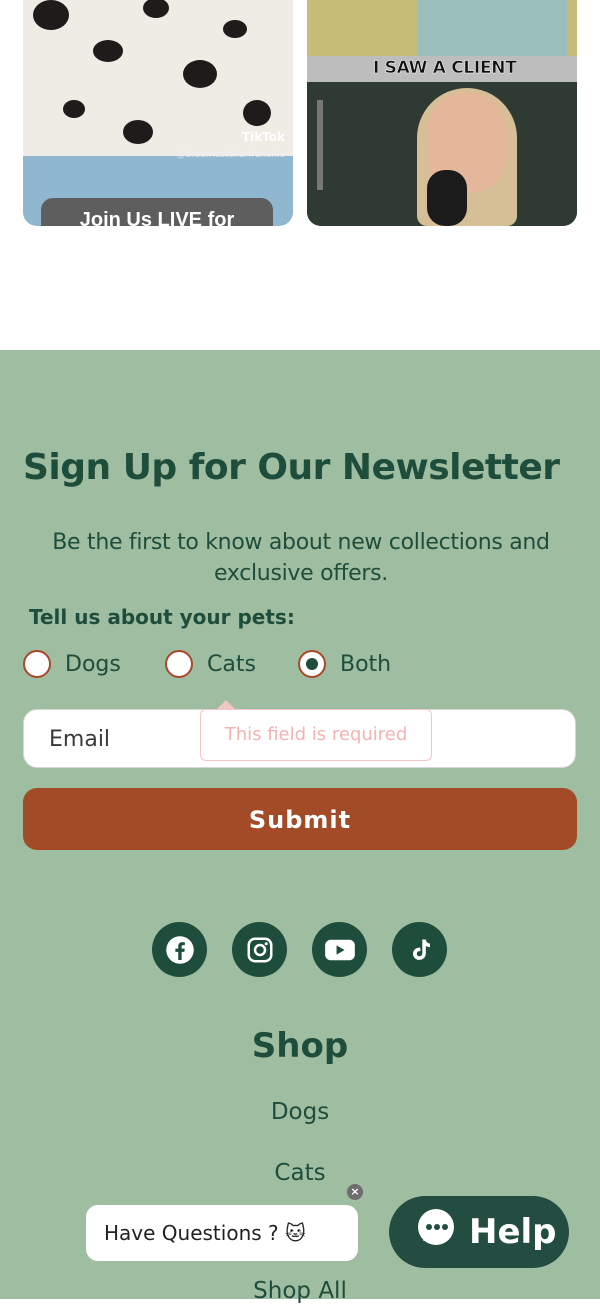 The height and width of the screenshot is (1304, 600). Describe the element at coordinates (299, 949) in the screenshot. I see `social-links` at that location.